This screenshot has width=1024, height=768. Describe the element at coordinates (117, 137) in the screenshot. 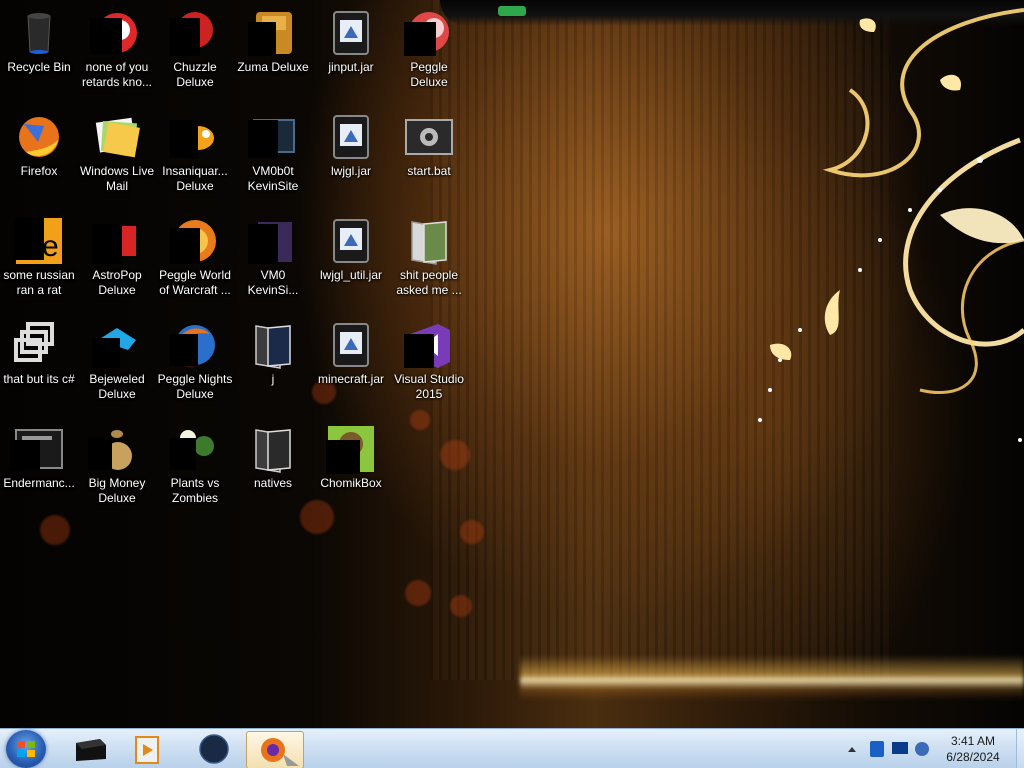

I see `windows-live-mail-icon` at that location.